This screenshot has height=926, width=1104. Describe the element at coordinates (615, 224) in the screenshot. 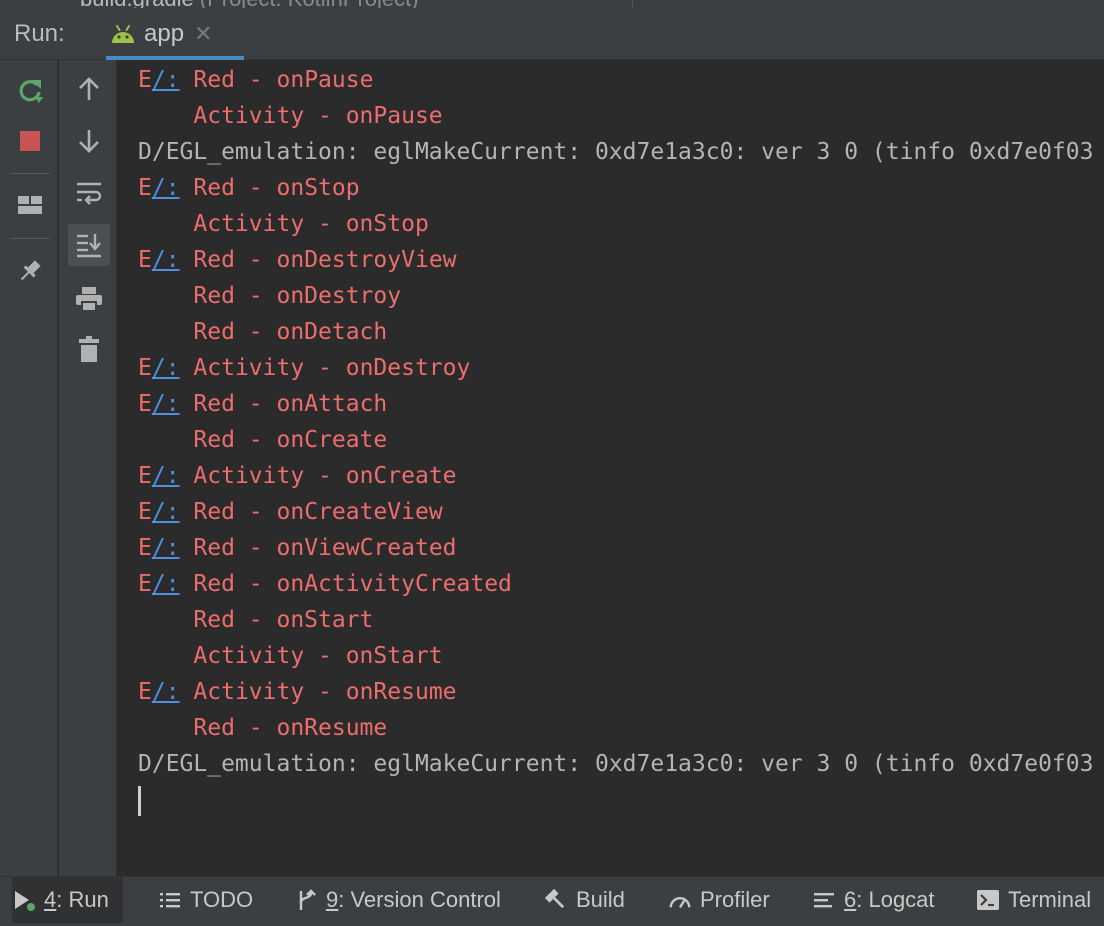

I see `console-line: Activity - onStop` at that location.